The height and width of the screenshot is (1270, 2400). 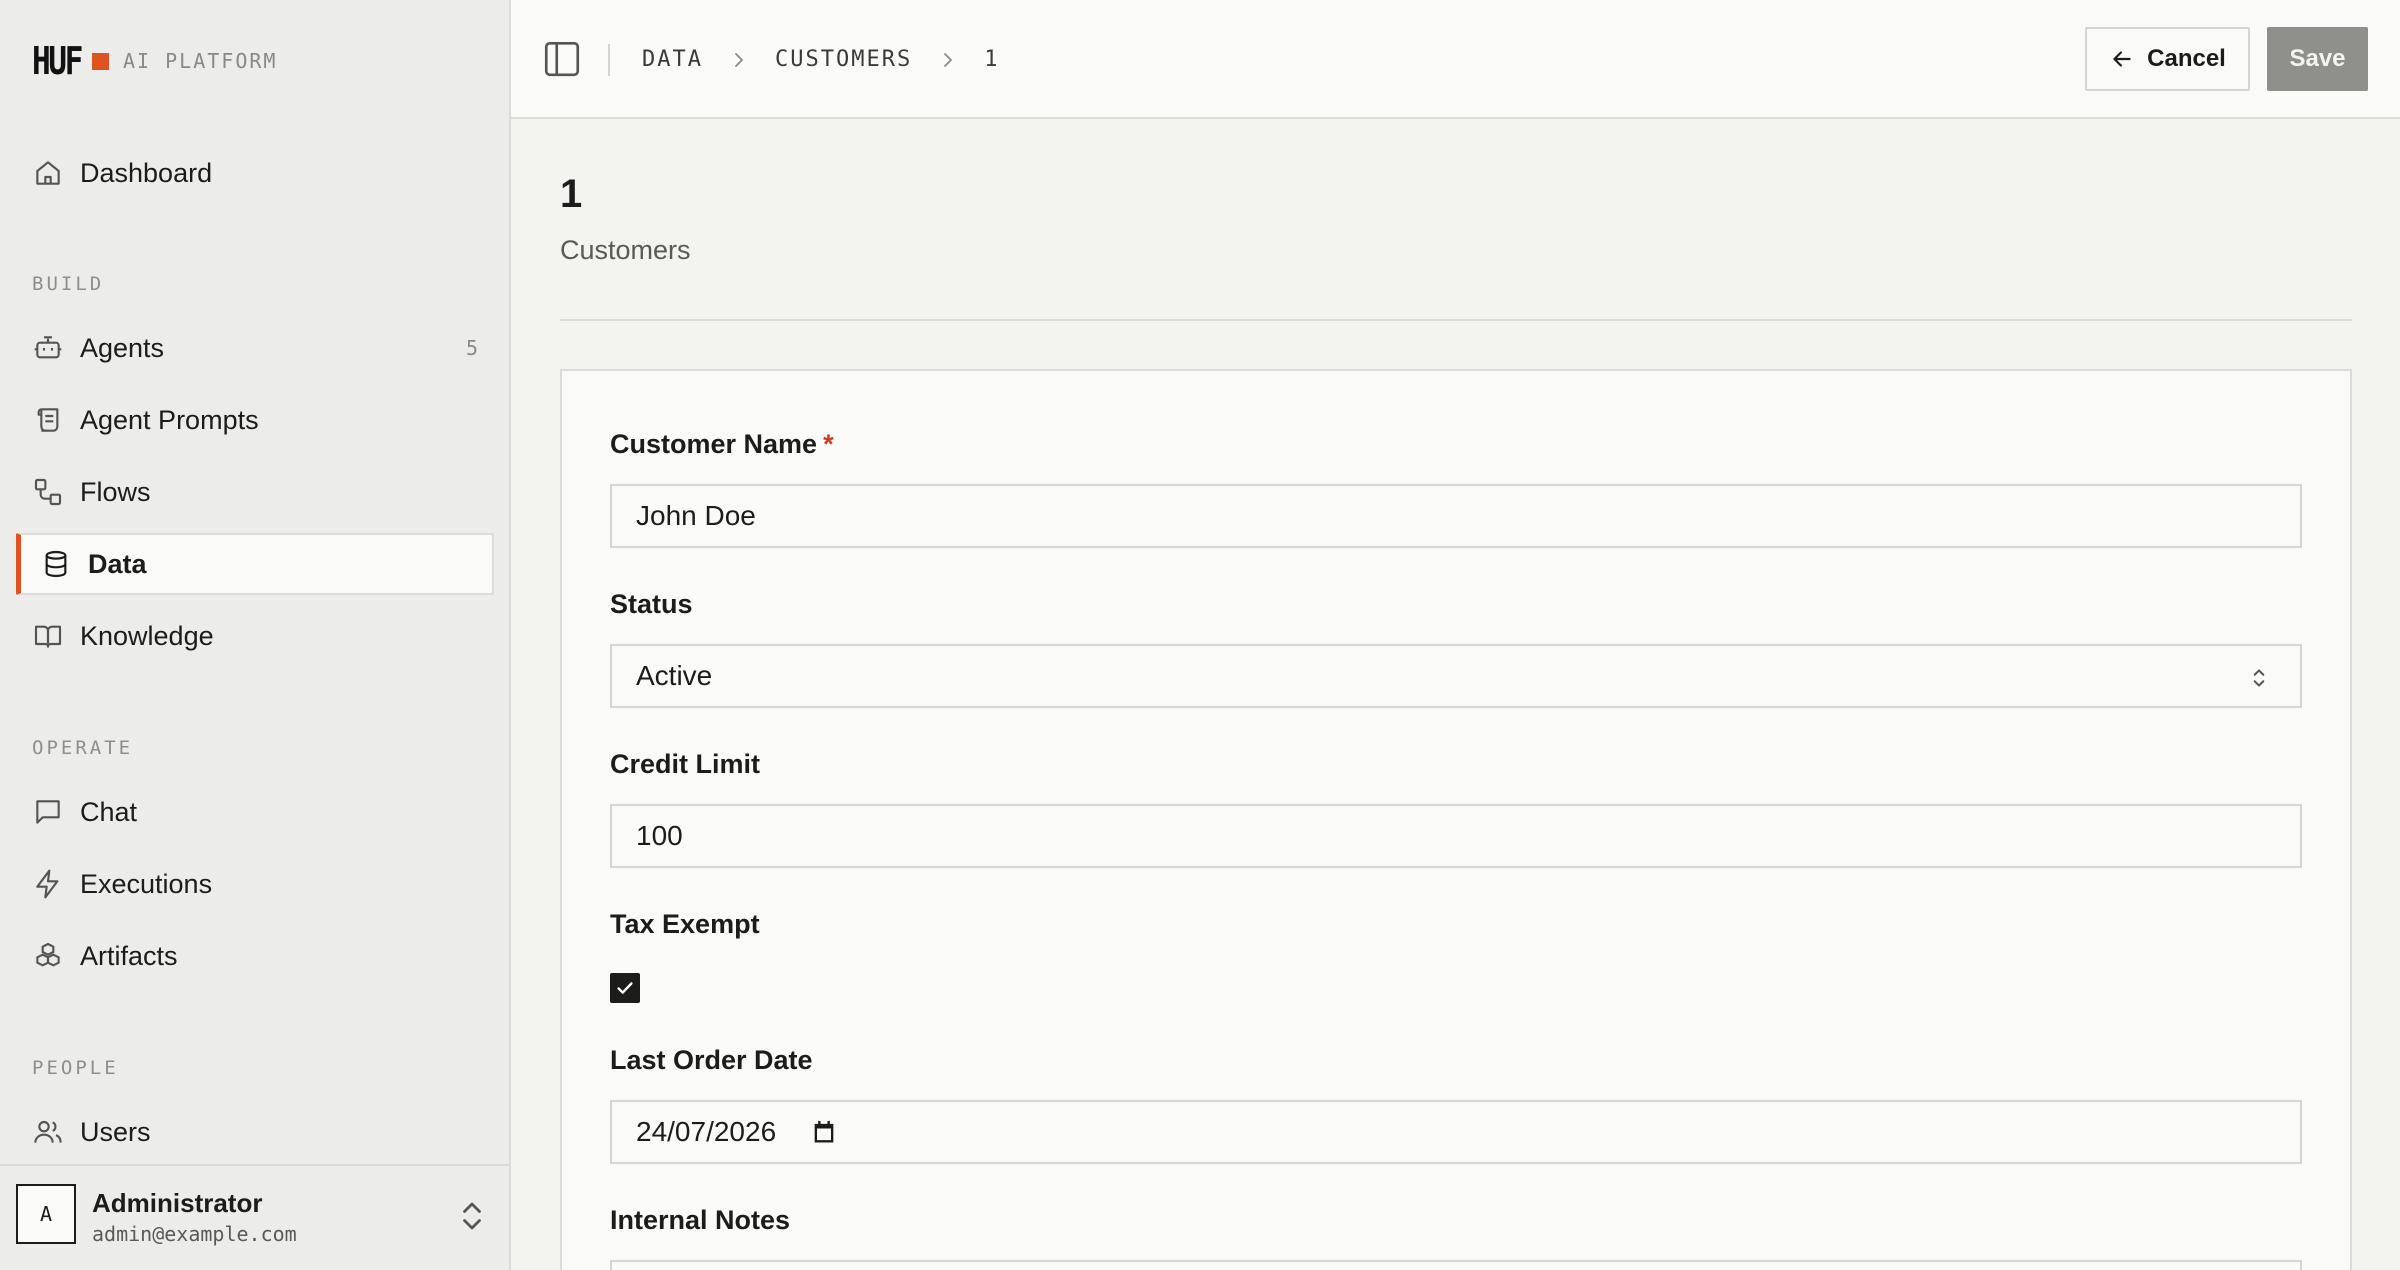 I want to click on breadcrumb: DATA CUSTOMERS 1, so click(x=820, y=59).